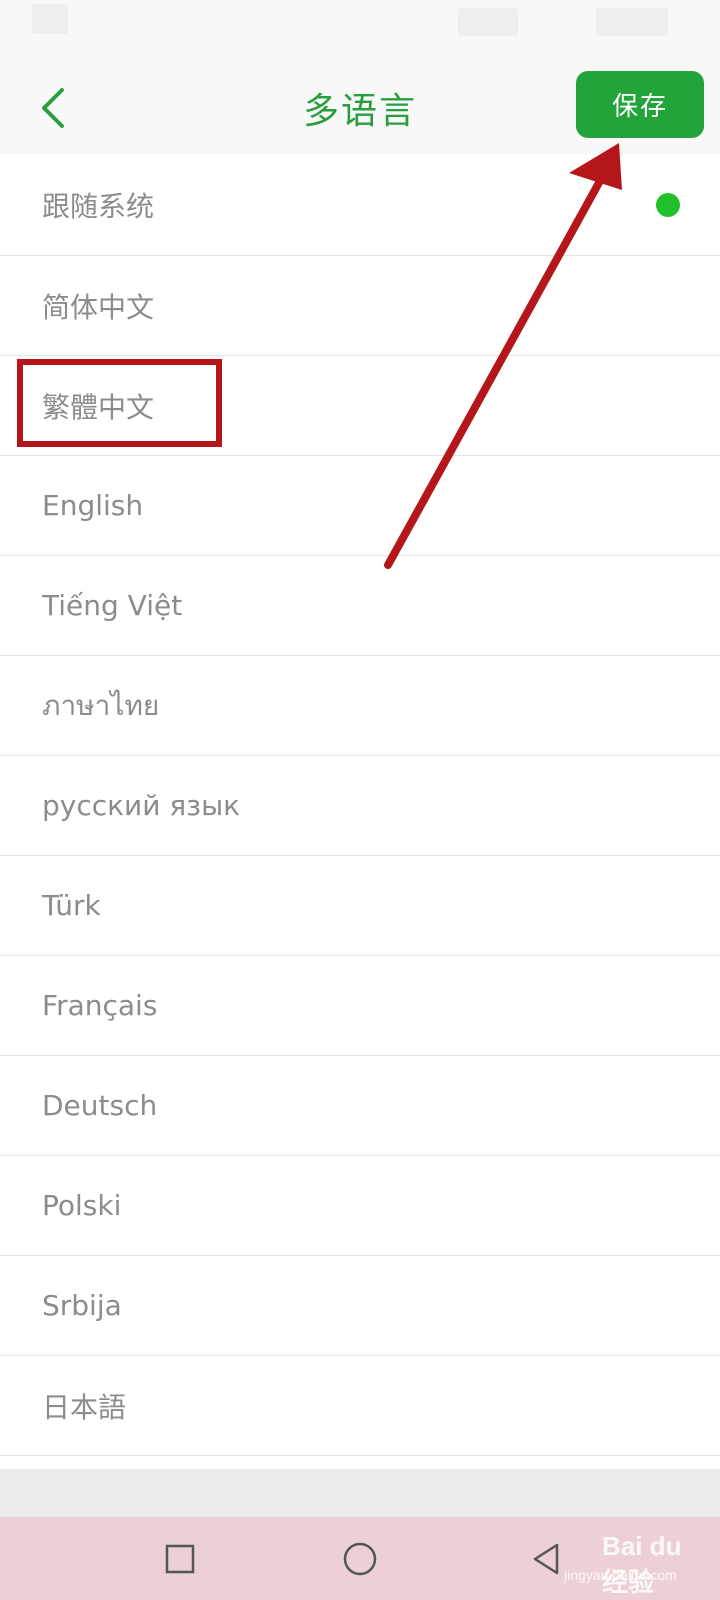  What do you see at coordinates (84, 1407) in the screenshot?
I see `language-label: 日本語` at bounding box center [84, 1407].